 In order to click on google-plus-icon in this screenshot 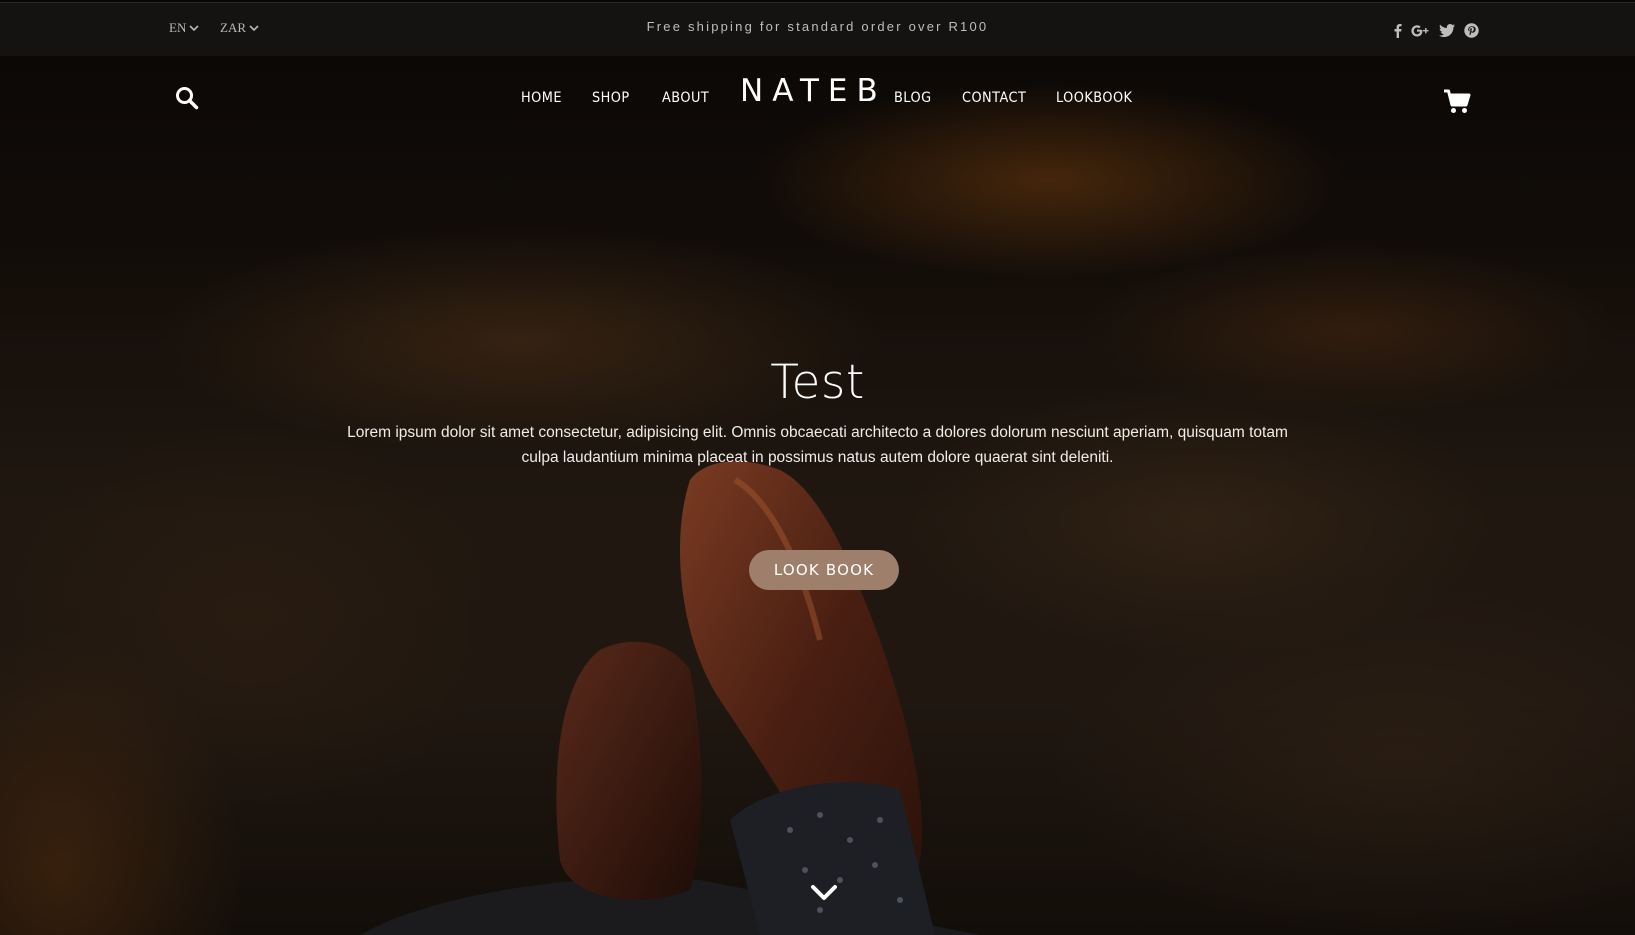, I will do `click(1420, 30)`.